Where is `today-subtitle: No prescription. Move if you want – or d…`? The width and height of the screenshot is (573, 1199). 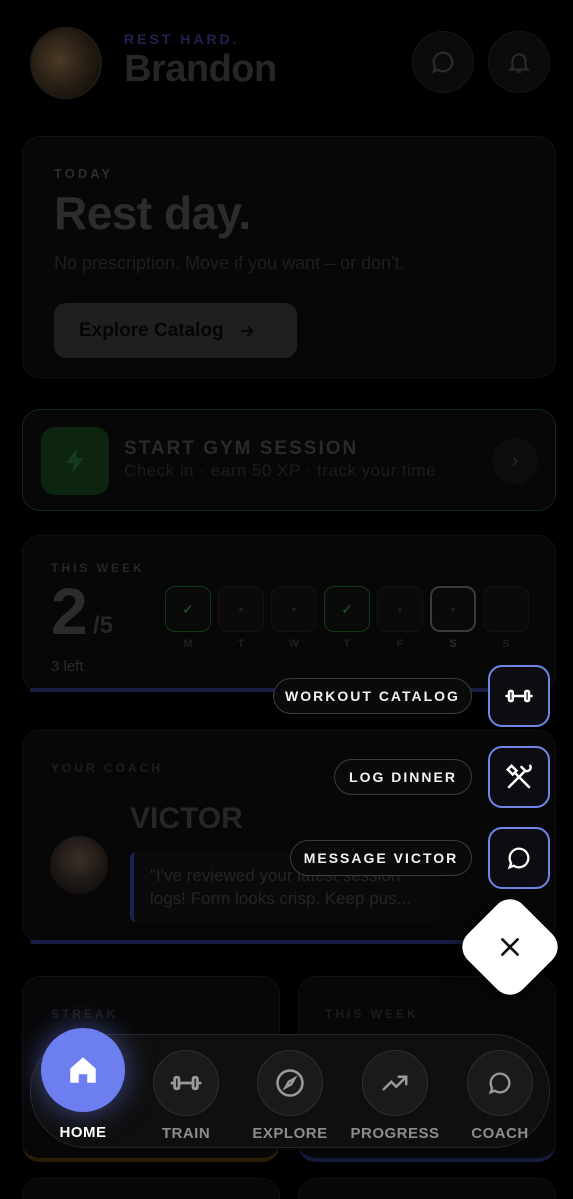 today-subtitle: No prescription. Move if you want – or d… is located at coordinates (229, 263).